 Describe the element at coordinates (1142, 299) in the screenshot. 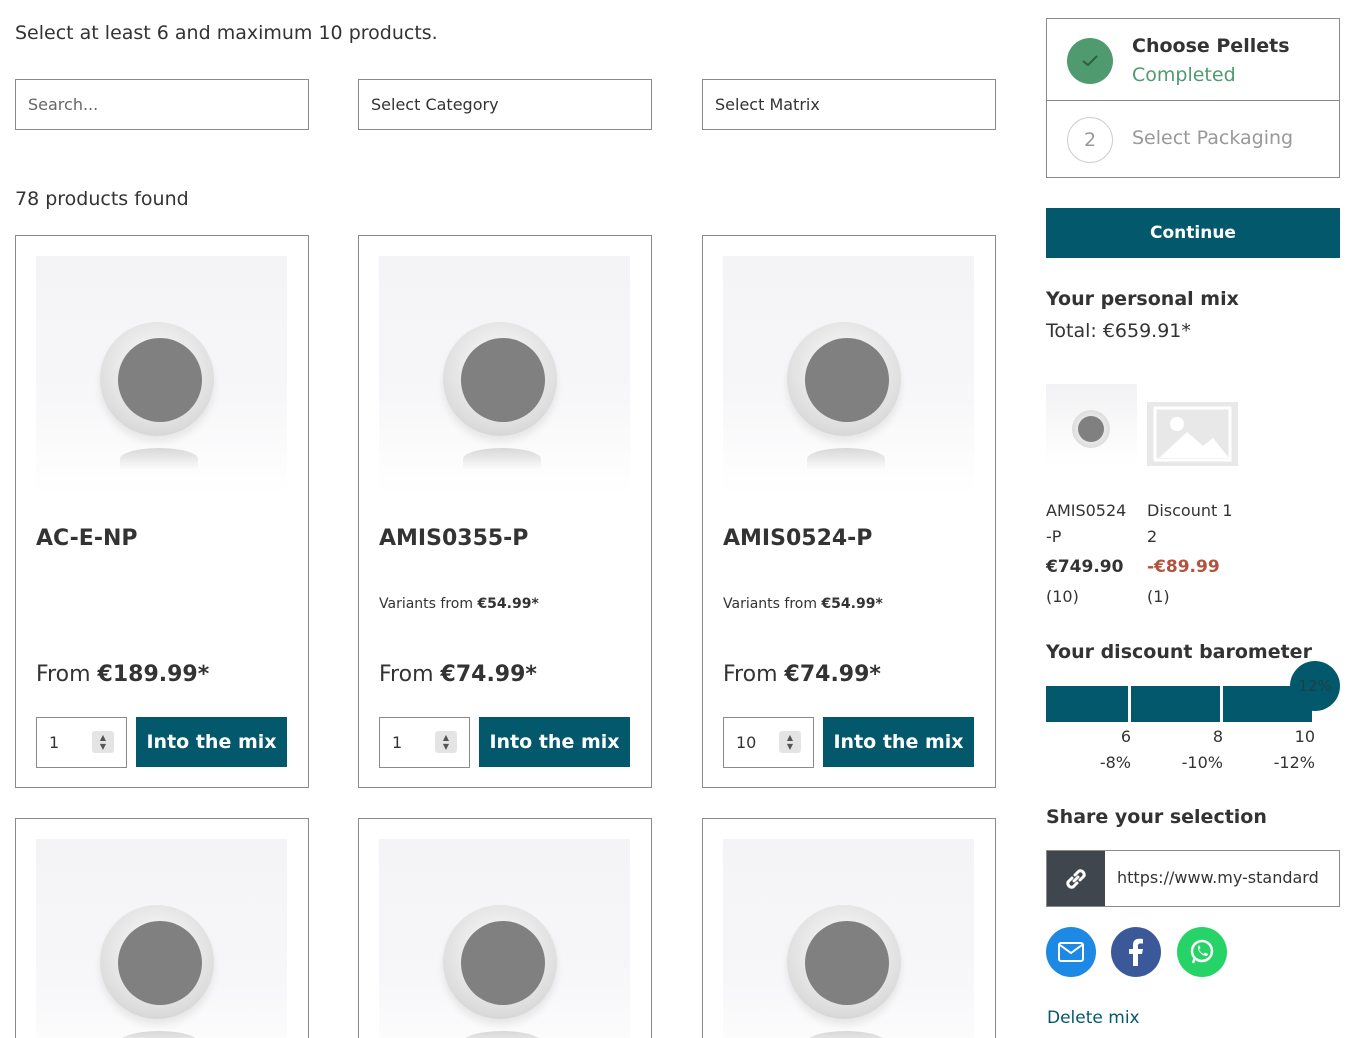

I see `mix-title: Your personal mix` at that location.